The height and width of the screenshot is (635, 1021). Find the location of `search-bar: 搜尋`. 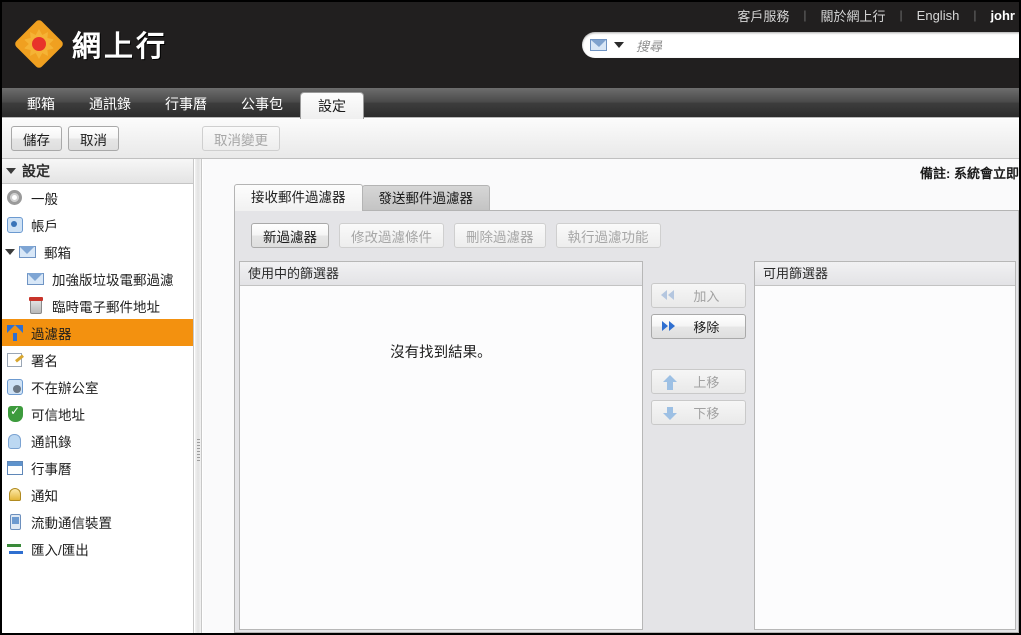

search-bar: 搜尋 is located at coordinates (800, 45).